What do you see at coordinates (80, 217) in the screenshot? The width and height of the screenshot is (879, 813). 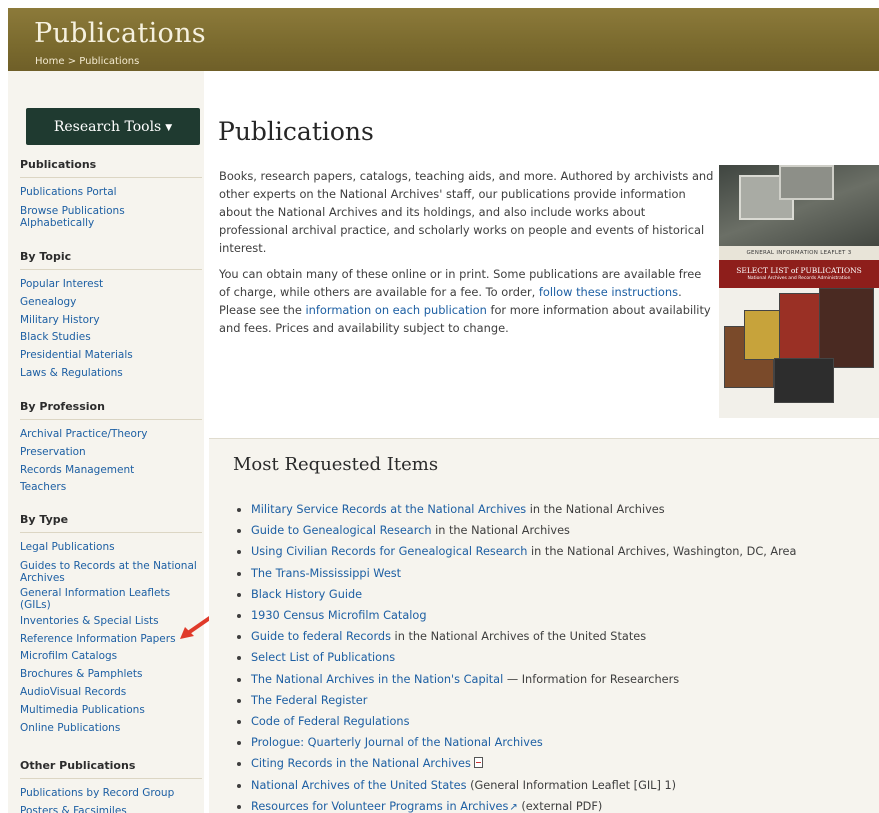 I see `sidebar-link: Browse Publications Alphabetically` at bounding box center [80, 217].